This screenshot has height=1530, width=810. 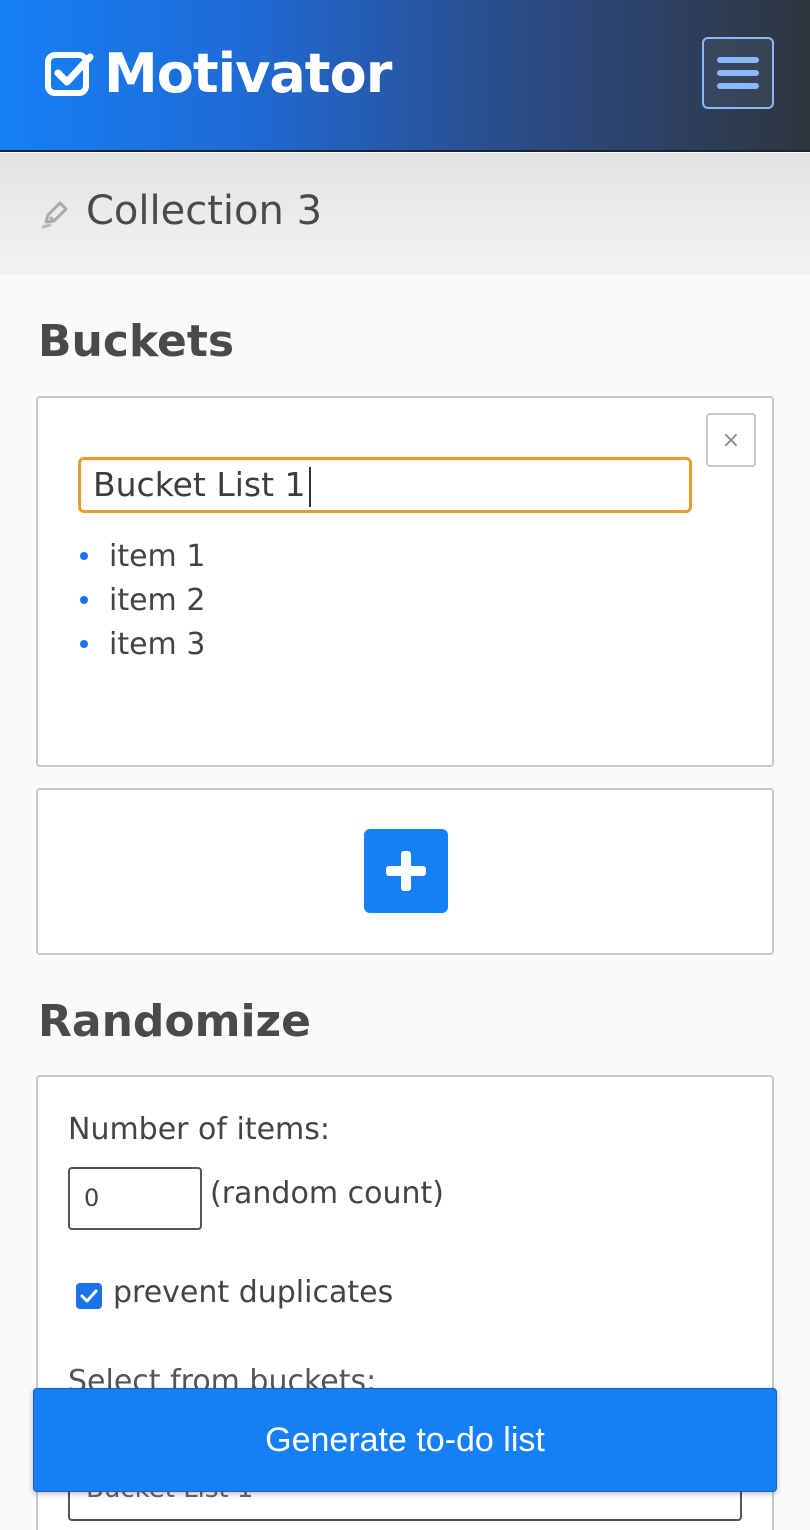 I want to click on list-item: item 1, so click(x=141, y=556).